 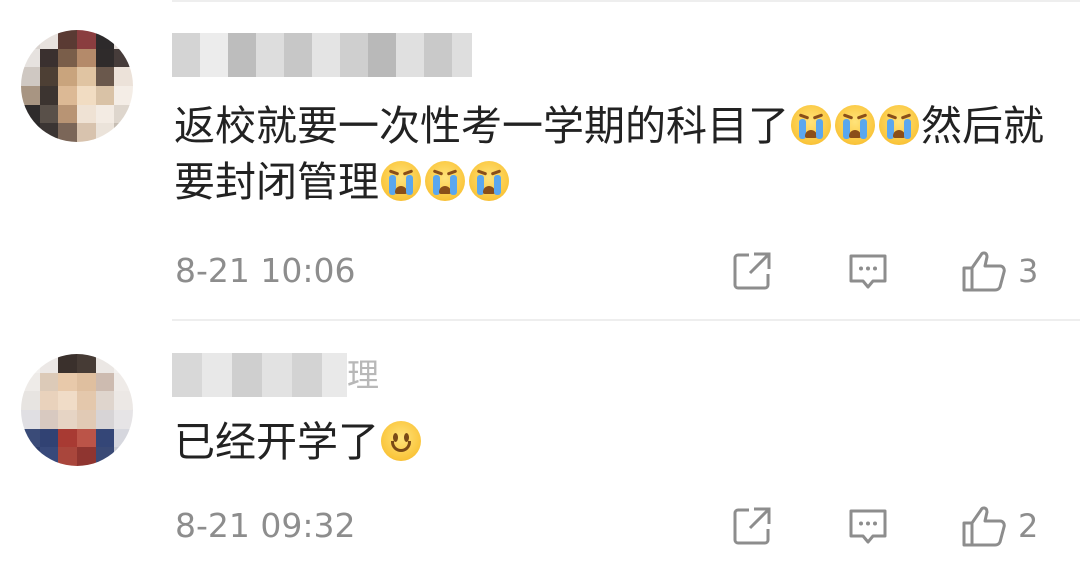 What do you see at coordinates (276, 442) in the screenshot?
I see `comment-text-body: 已经开学了` at bounding box center [276, 442].